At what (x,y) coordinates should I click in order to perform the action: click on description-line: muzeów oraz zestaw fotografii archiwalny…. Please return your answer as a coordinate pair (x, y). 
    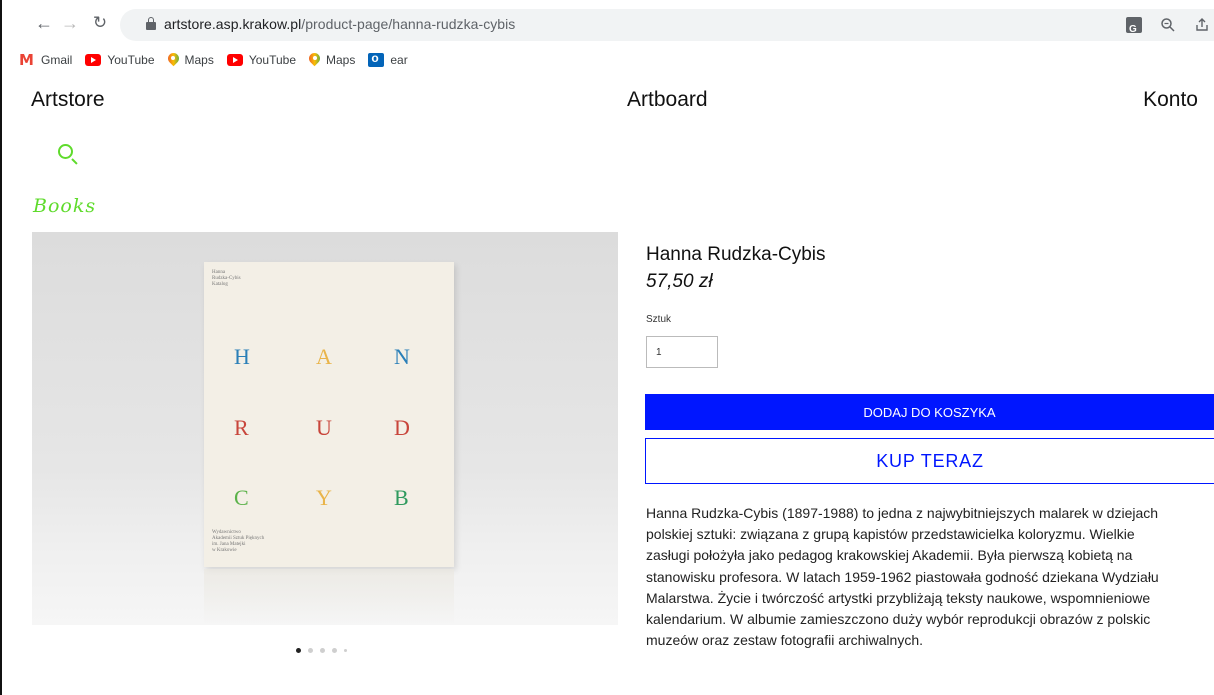
    Looking at the image, I should click on (785, 640).